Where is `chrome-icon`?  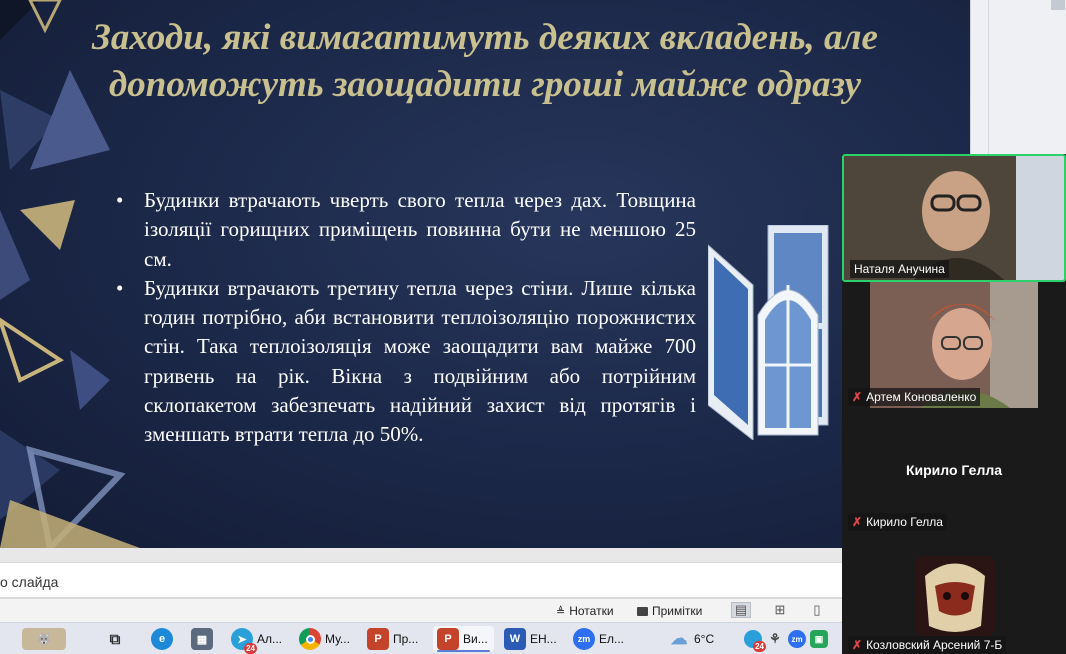 chrome-icon is located at coordinates (310, 639).